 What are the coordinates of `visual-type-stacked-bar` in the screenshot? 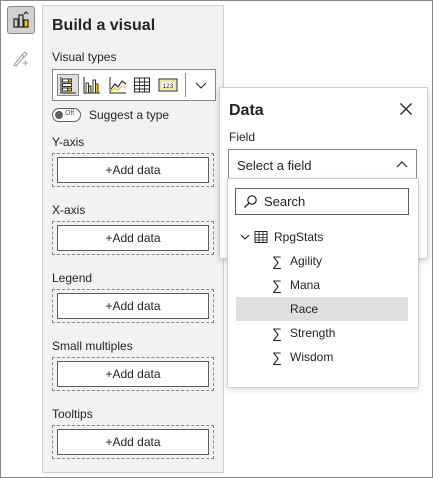 It's located at (68, 85).